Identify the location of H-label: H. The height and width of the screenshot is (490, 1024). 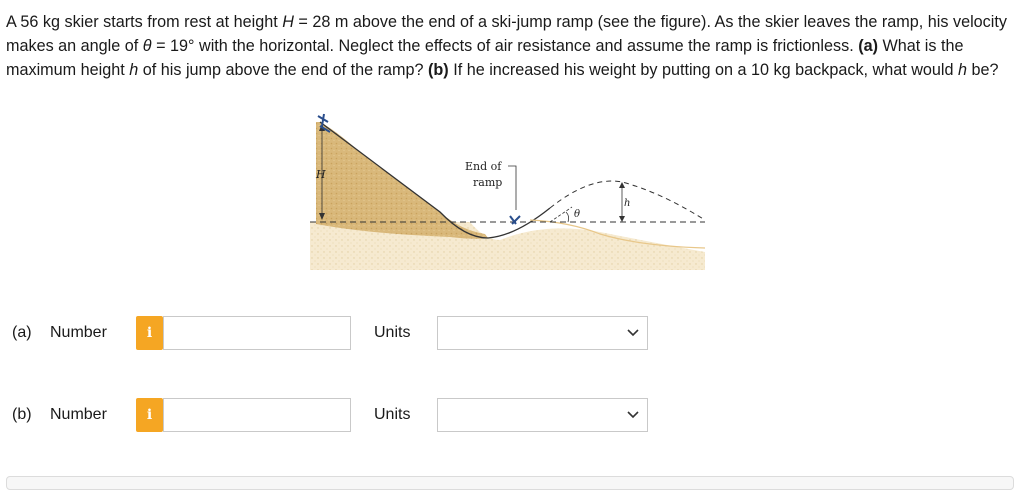
(320, 174).